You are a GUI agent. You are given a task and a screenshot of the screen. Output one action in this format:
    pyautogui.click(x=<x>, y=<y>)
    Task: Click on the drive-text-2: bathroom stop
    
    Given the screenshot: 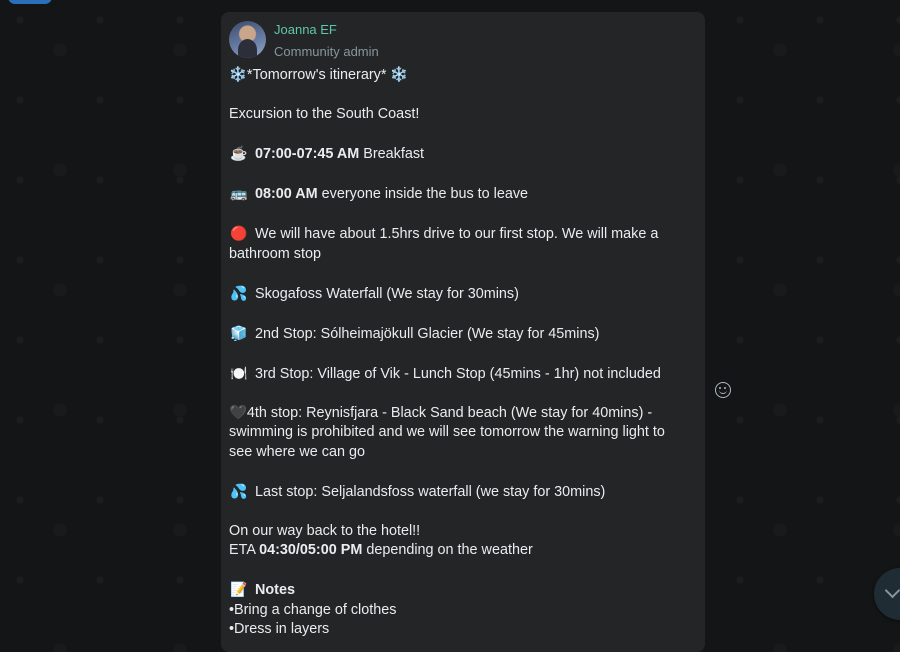 What is the action you would take?
    pyautogui.click(x=275, y=253)
    